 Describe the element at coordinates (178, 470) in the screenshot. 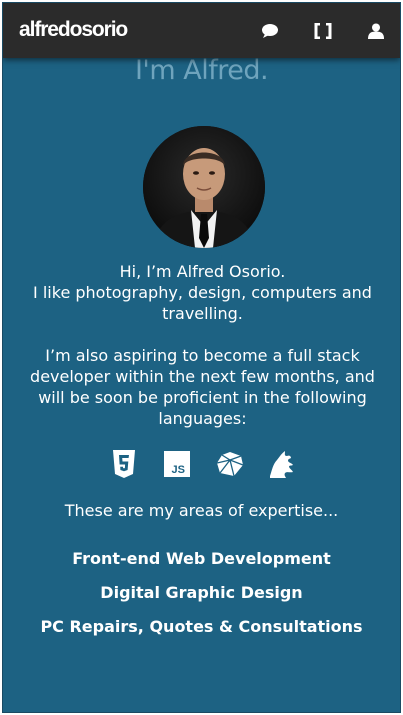

I see `svg-text: JS` at that location.